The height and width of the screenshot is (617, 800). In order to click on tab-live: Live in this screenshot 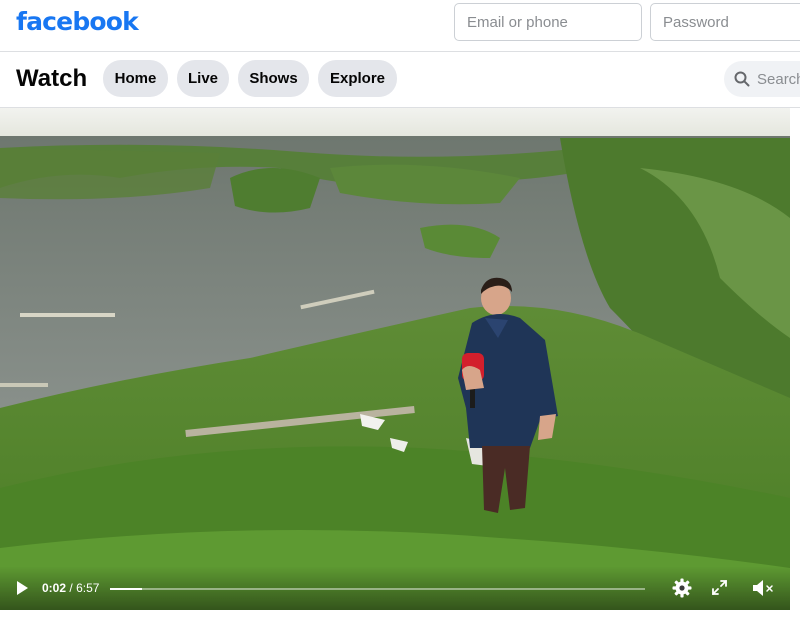, I will do `click(203, 78)`.